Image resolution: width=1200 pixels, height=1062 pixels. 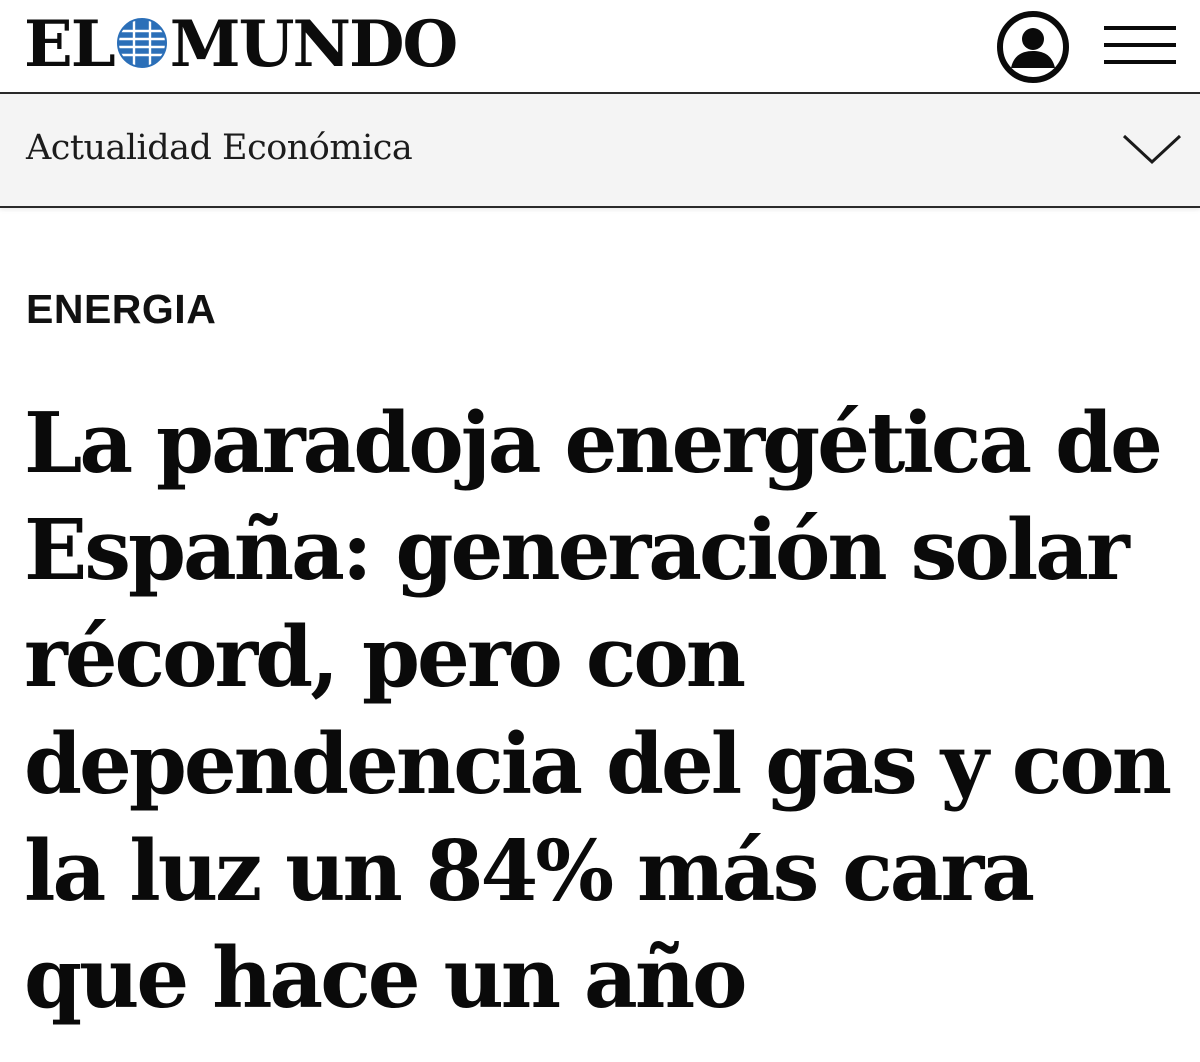 I want to click on site-header: EL MUNDO, so click(x=600, y=47).